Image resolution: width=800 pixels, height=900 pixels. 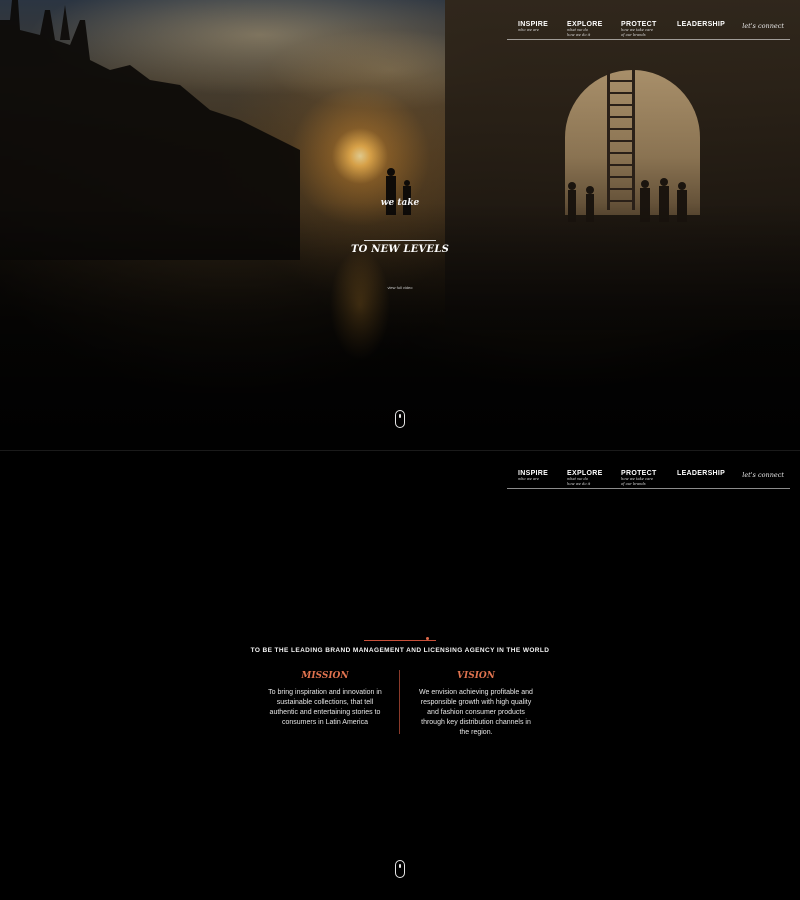 I want to click on hero-line-1: we take, so click(x=400, y=203).